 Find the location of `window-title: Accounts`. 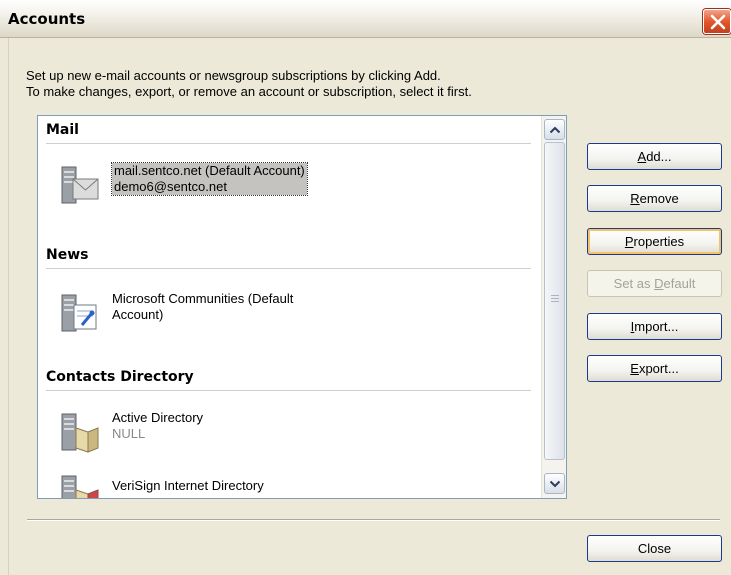

window-title: Accounts is located at coordinates (47, 19).